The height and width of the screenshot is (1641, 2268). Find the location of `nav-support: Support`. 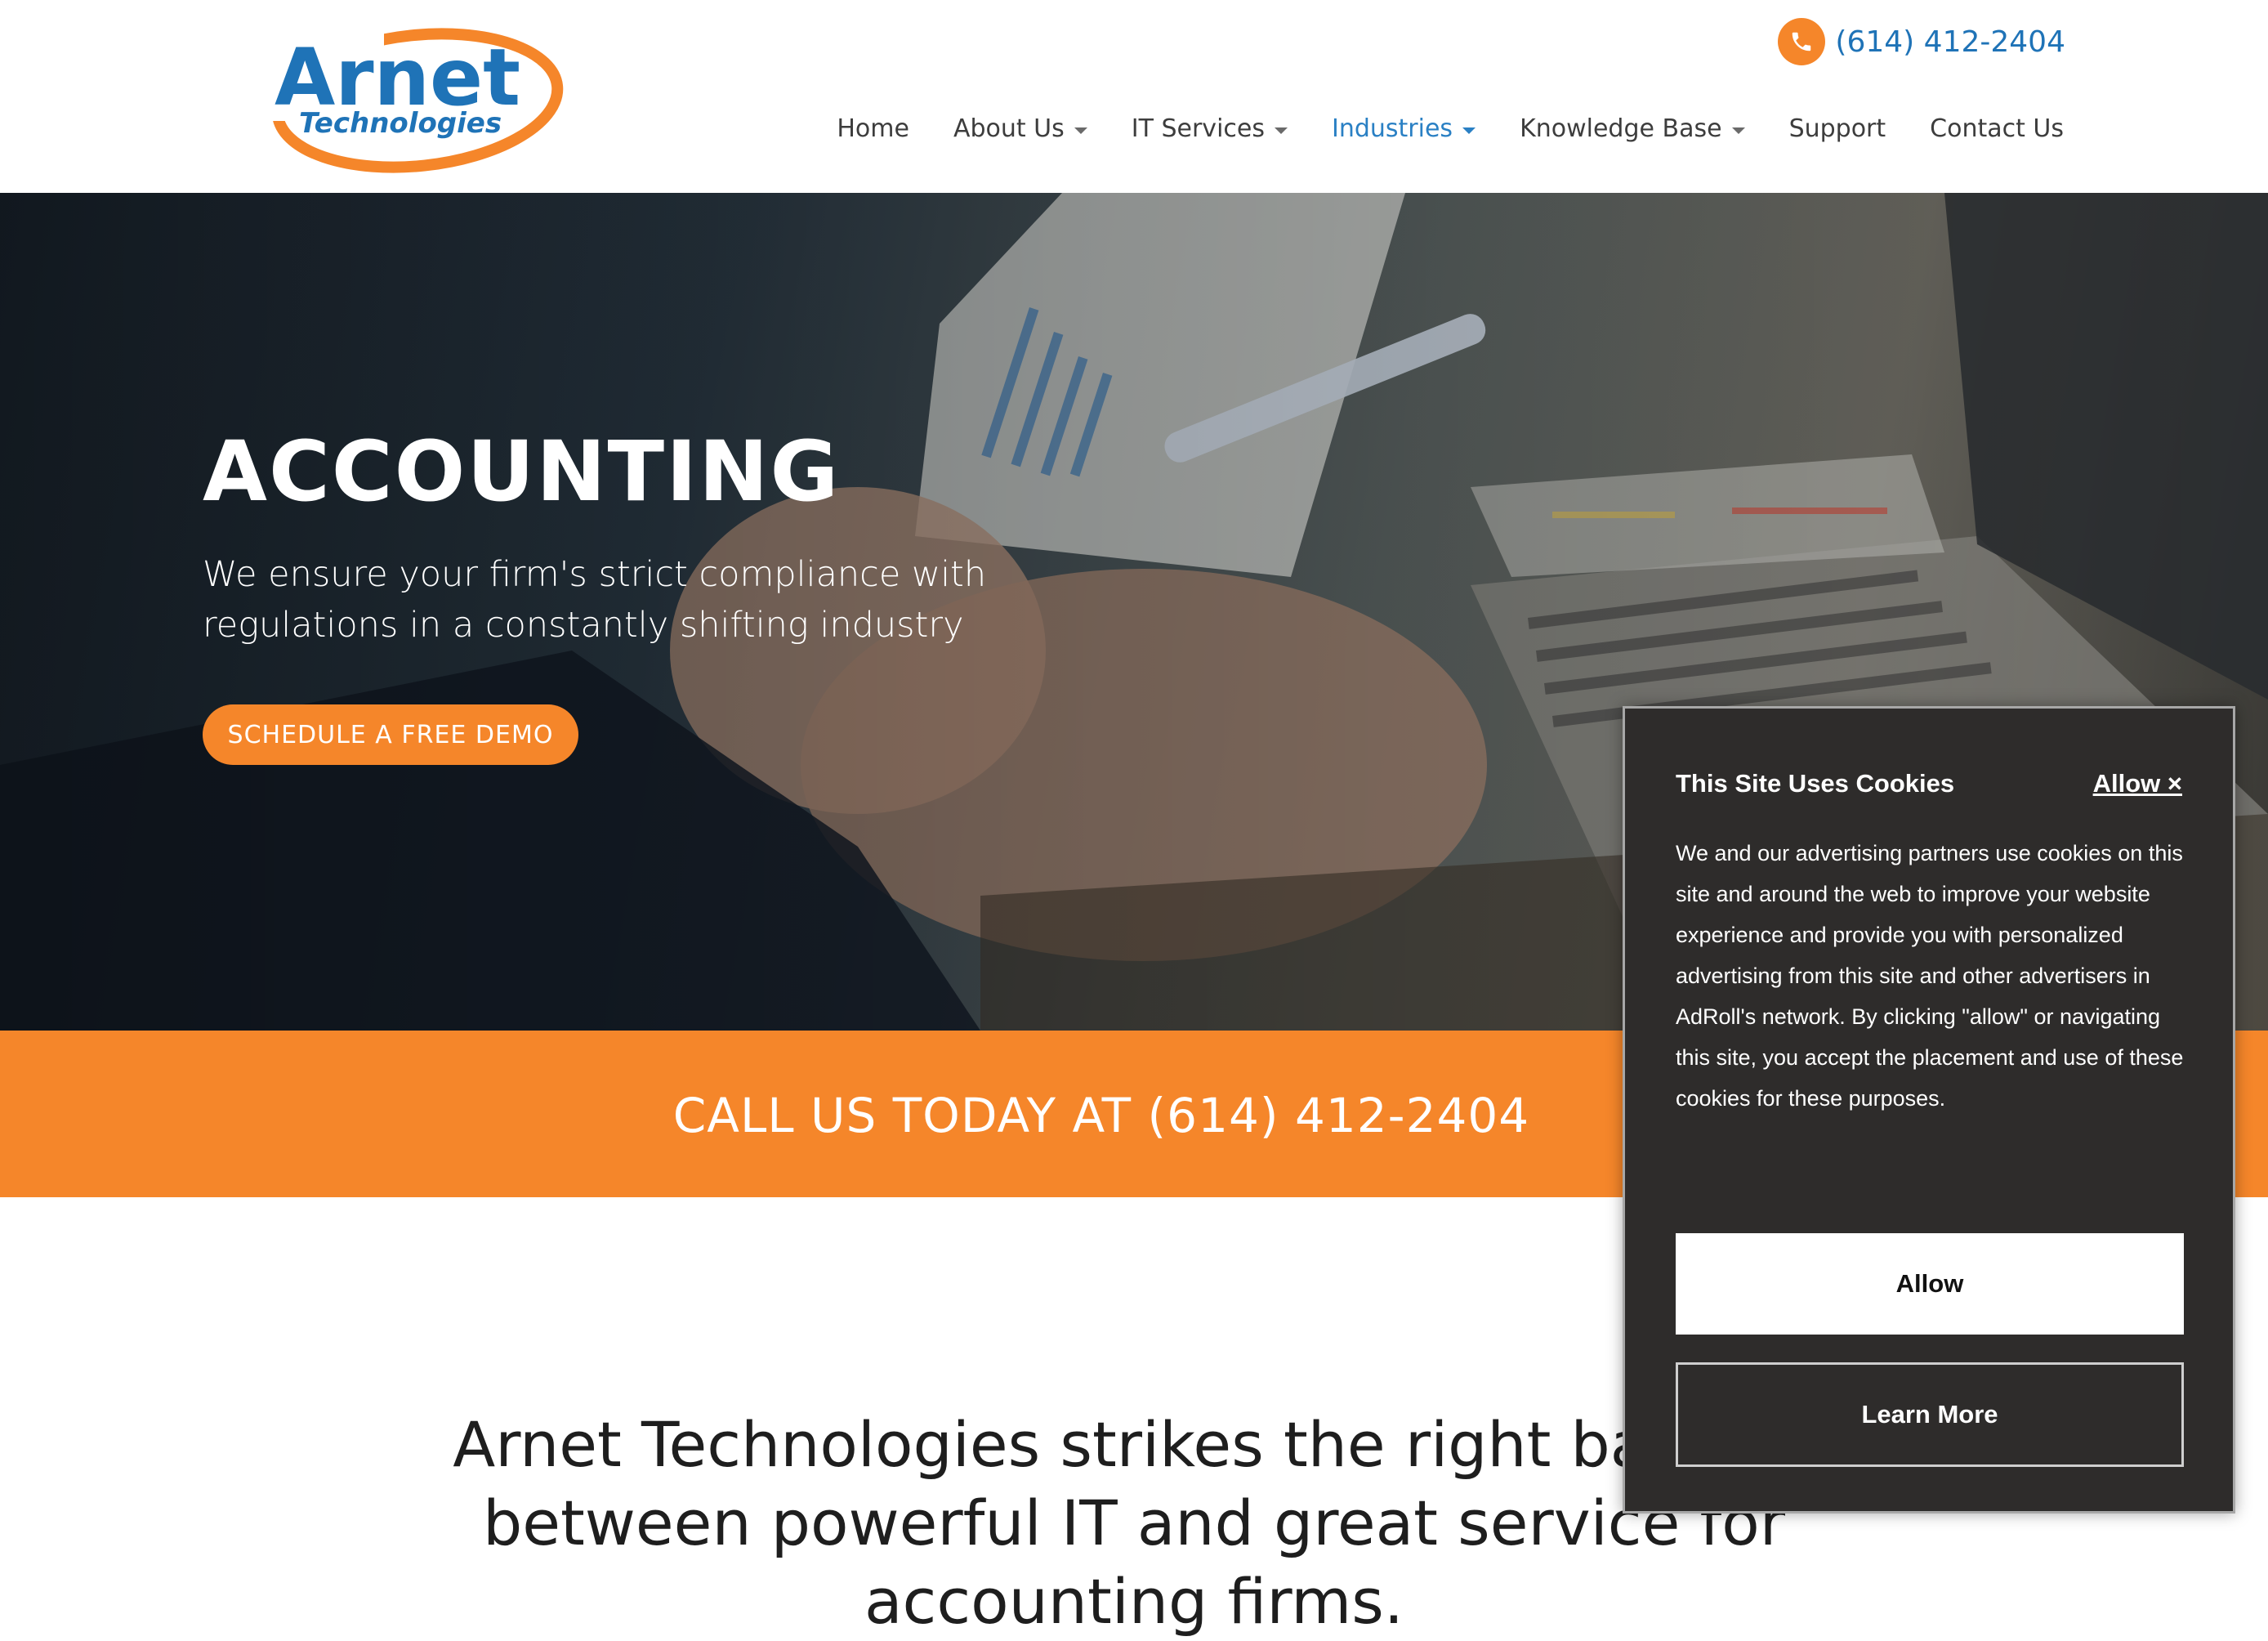

nav-support: Support is located at coordinates (1838, 128).